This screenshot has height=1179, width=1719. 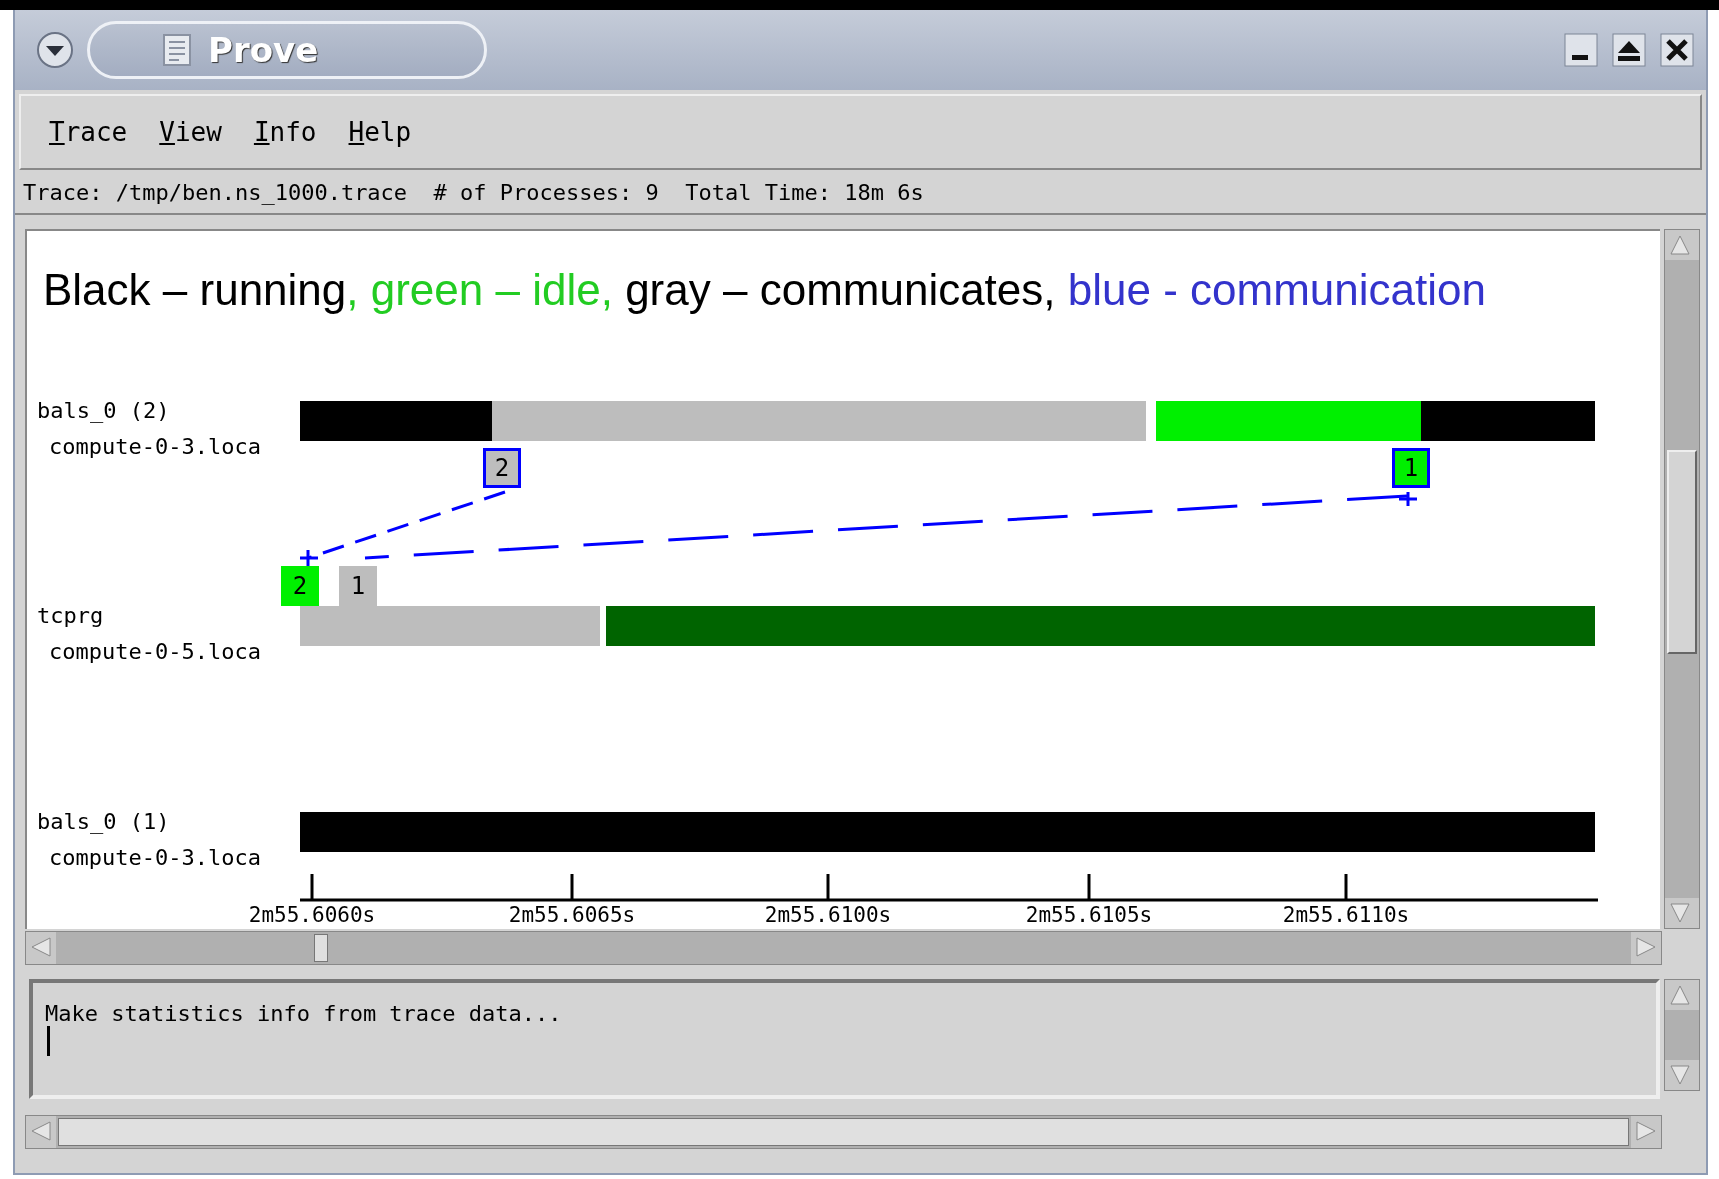 I want to click on maximize-icon, so click(x=1629, y=50).